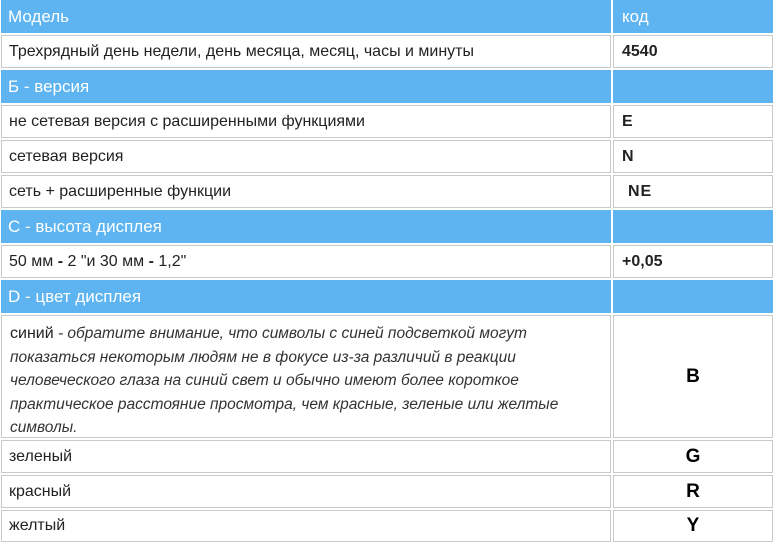 The width and height of the screenshot is (774, 549). I want to click on color-label-red: красный, so click(306, 491).